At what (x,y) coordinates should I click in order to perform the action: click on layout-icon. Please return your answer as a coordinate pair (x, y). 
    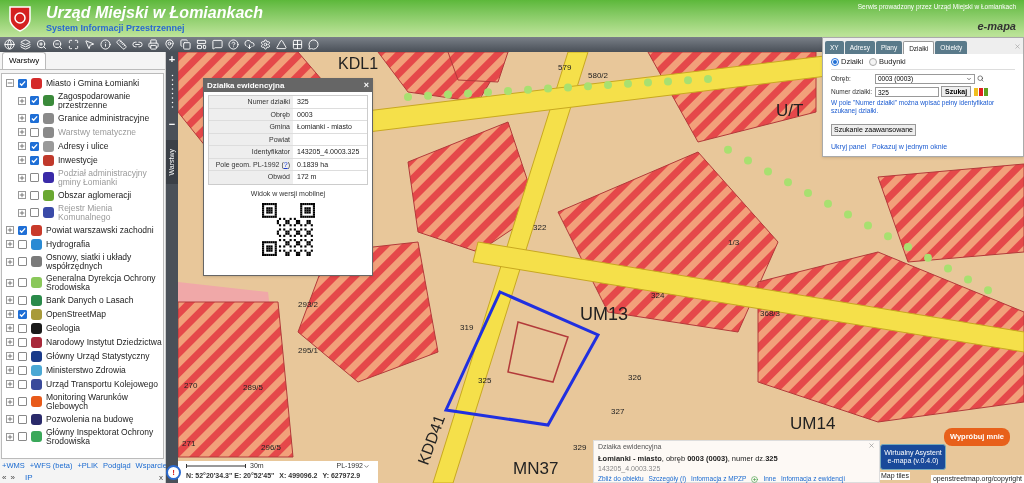
    Looking at the image, I should click on (201, 44).